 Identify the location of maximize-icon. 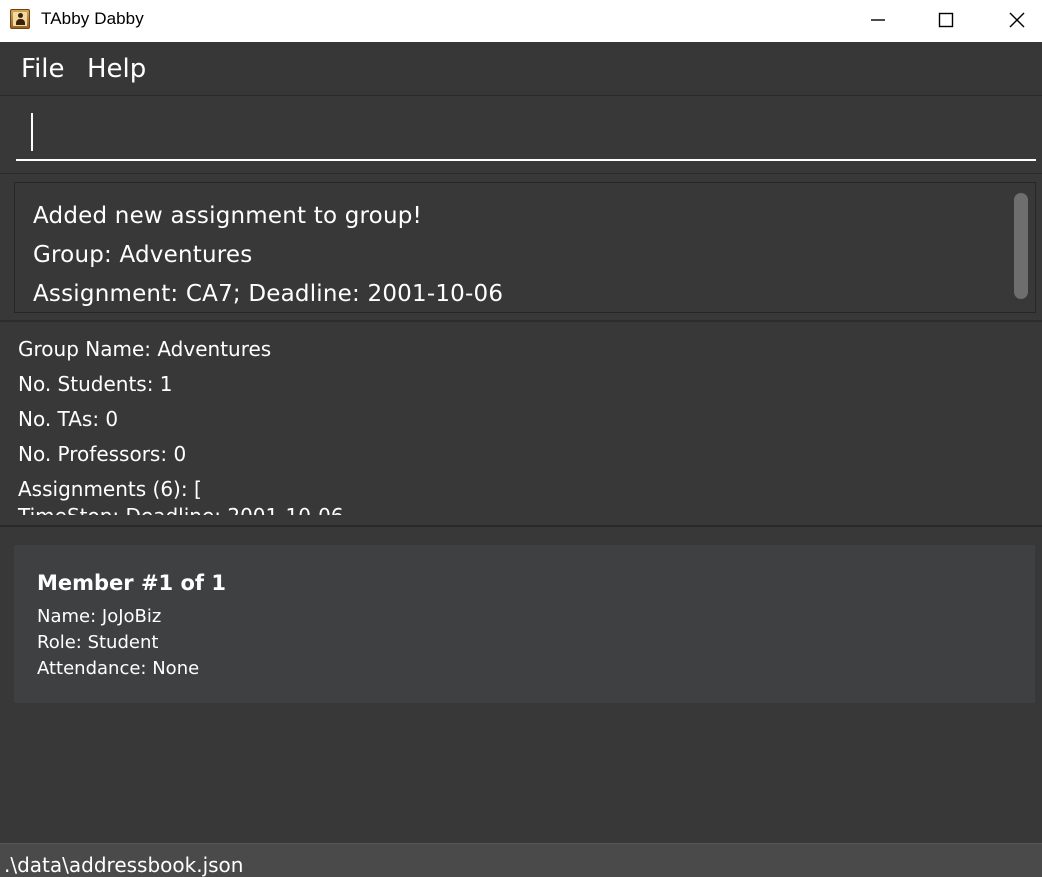
(946, 20).